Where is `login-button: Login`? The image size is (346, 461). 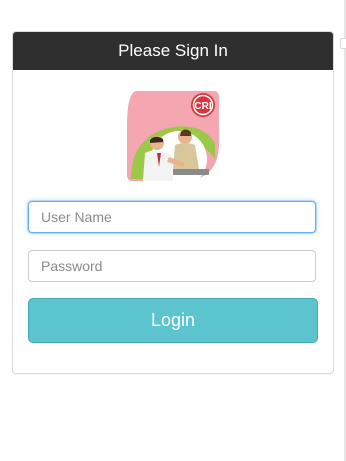
login-button: Login is located at coordinates (173, 320).